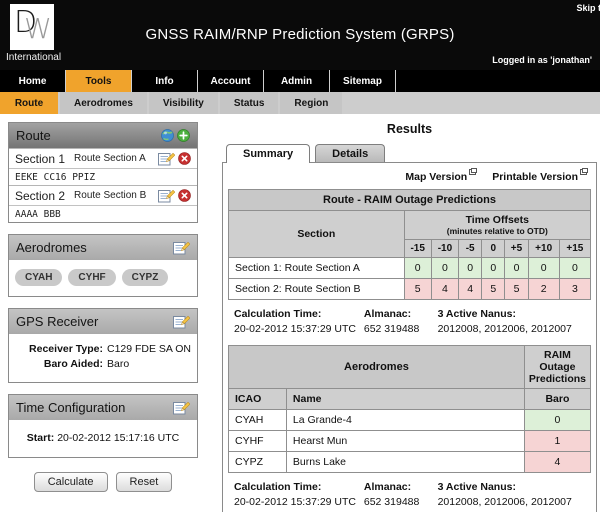  I want to click on nav-tab-account: Account, so click(231, 81).